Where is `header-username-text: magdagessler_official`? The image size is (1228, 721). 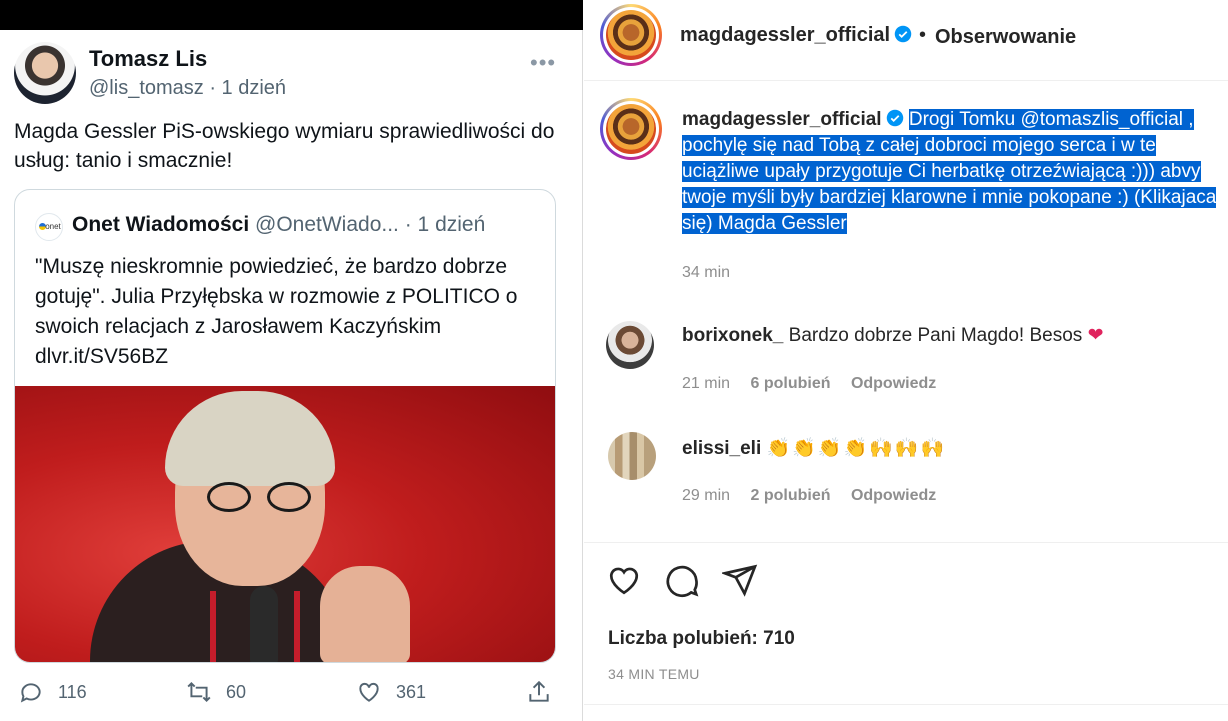 header-username-text: magdagessler_official is located at coordinates (785, 35).